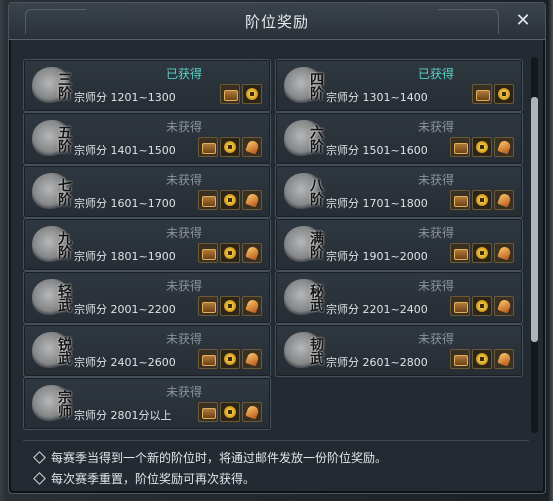 The width and height of the screenshot is (553, 501). I want to click on rank-badge-label: 九阶, so click(64, 245).